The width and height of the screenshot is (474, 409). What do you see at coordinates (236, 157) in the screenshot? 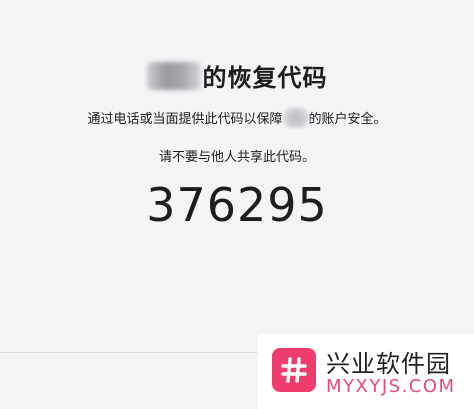
I see `warning-text: 请不要与他人共享此代码。` at bounding box center [236, 157].